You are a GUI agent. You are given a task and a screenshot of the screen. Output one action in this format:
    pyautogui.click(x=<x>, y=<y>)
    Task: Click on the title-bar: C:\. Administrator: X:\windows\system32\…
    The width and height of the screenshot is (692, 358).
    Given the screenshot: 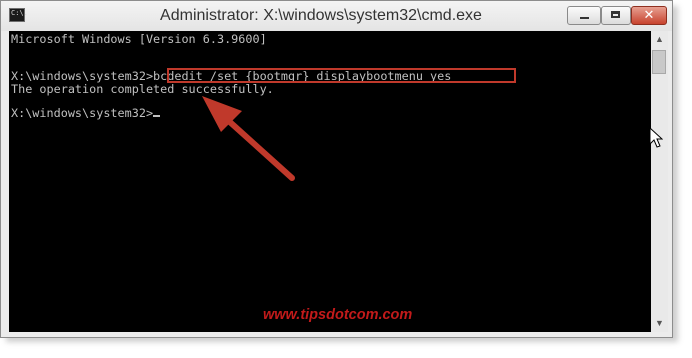 What is the action you would take?
    pyautogui.click(x=336, y=16)
    